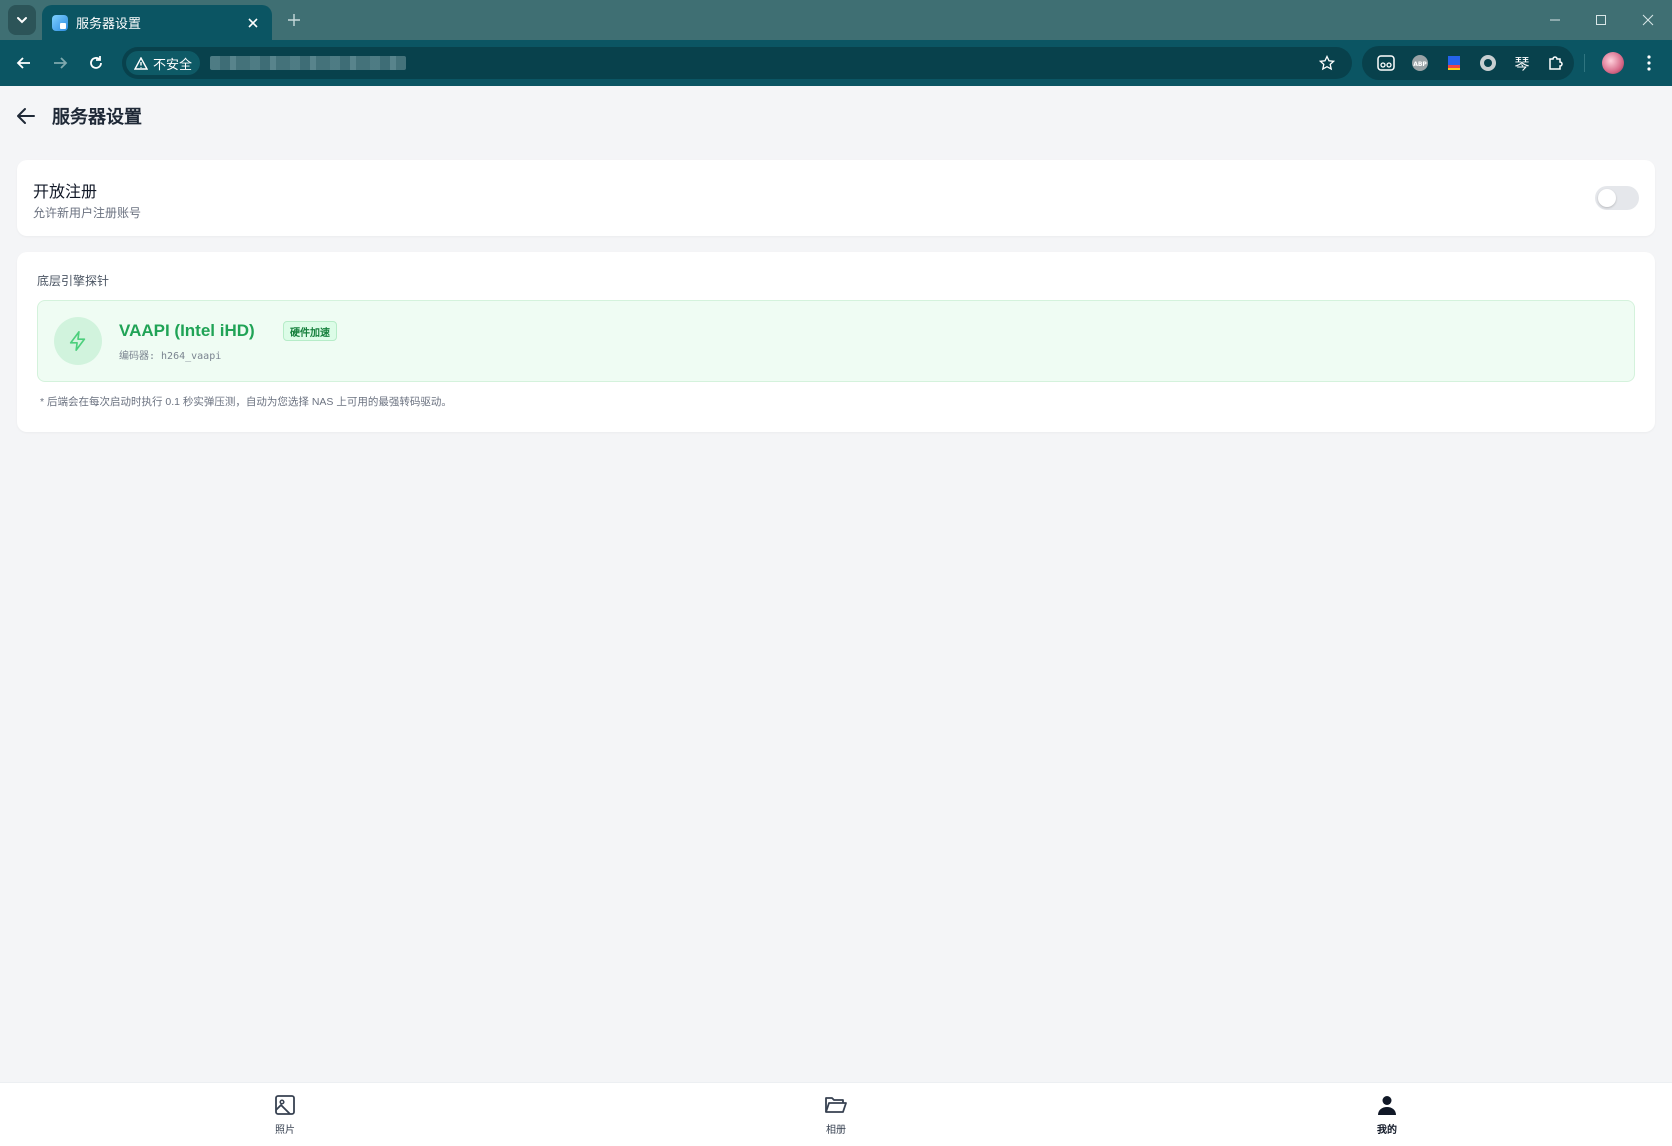  What do you see at coordinates (97, 117) in the screenshot?
I see `page-title: 服务器设置` at bounding box center [97, 117].